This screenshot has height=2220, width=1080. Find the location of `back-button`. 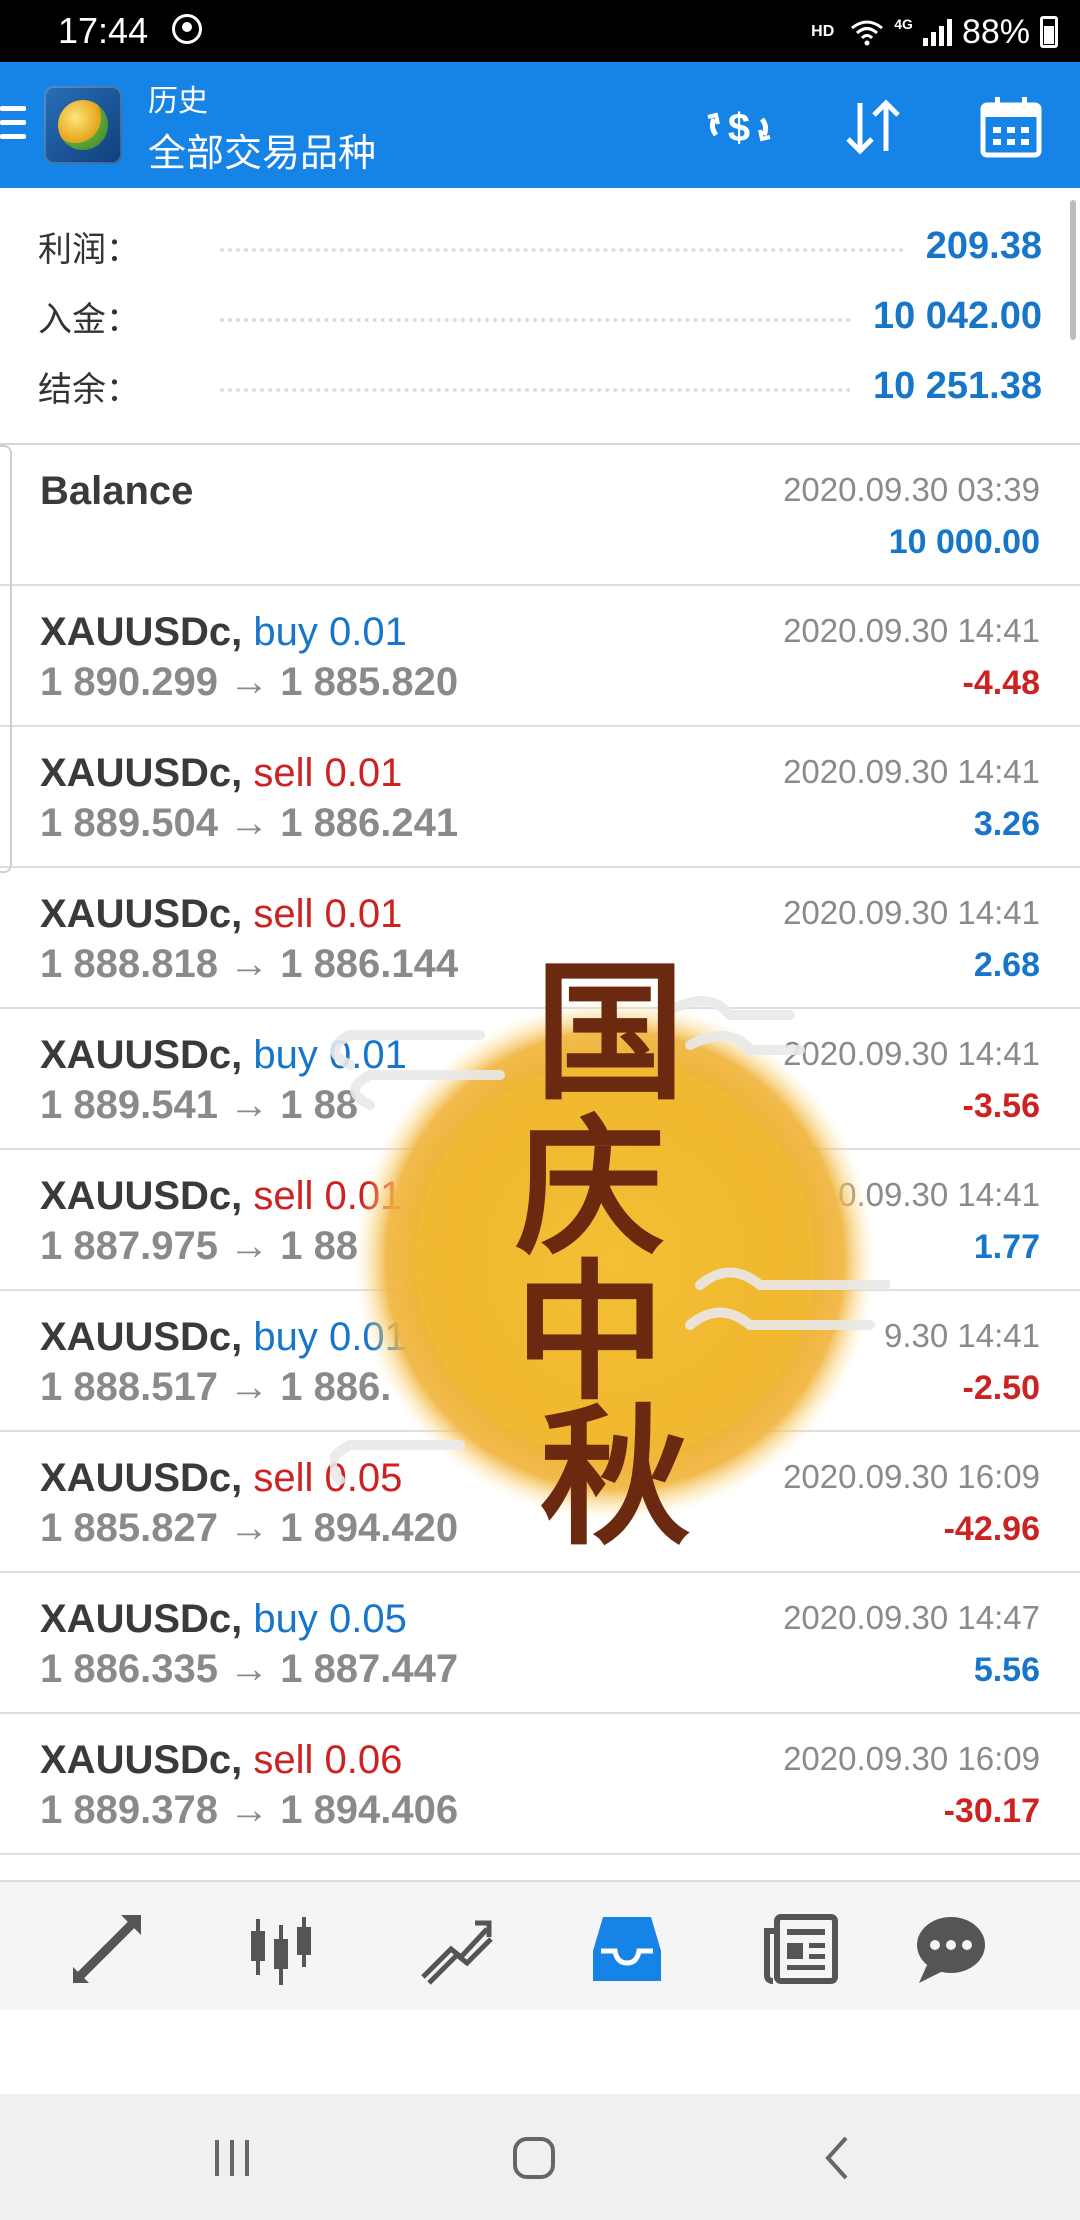

back-button is located at coordinates (838, 2158).